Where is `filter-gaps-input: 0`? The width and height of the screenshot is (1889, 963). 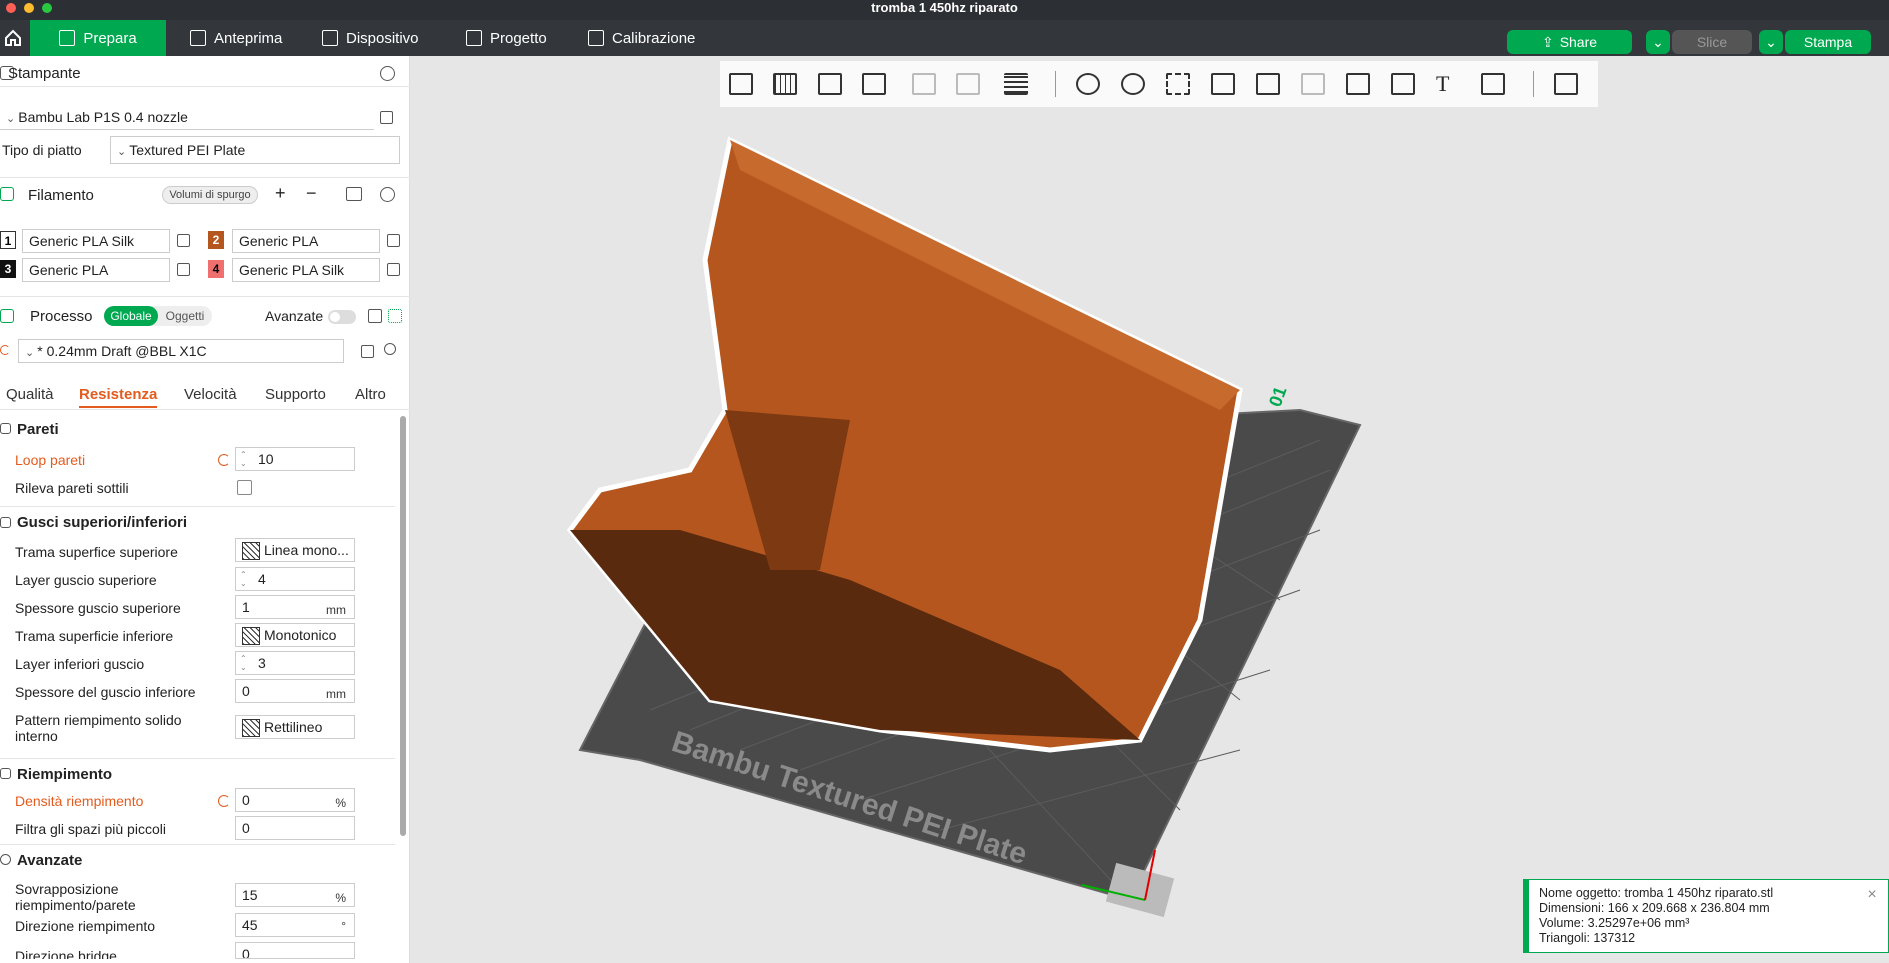
filter-gaps-input: 0 is located at coordinates (295, 828).